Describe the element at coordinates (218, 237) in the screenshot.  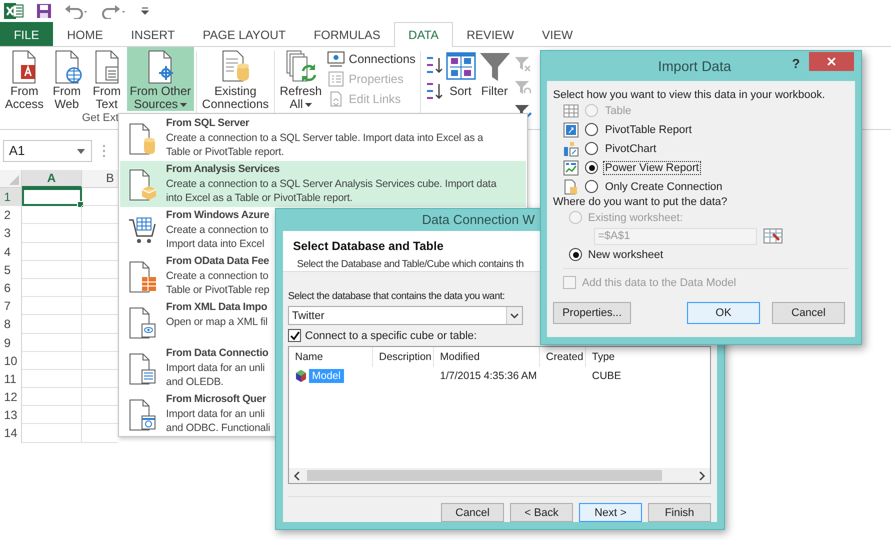
I see `menu-item-description: Create a connection to Import data into Excel` at that location.